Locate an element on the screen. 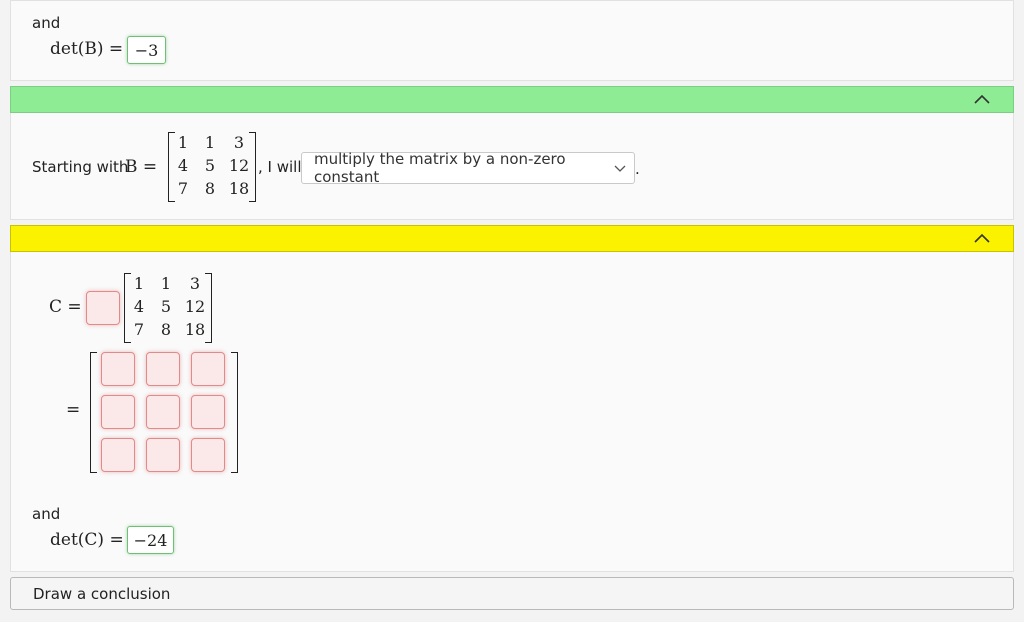  step-header-green is located at coordinates (512, 99).